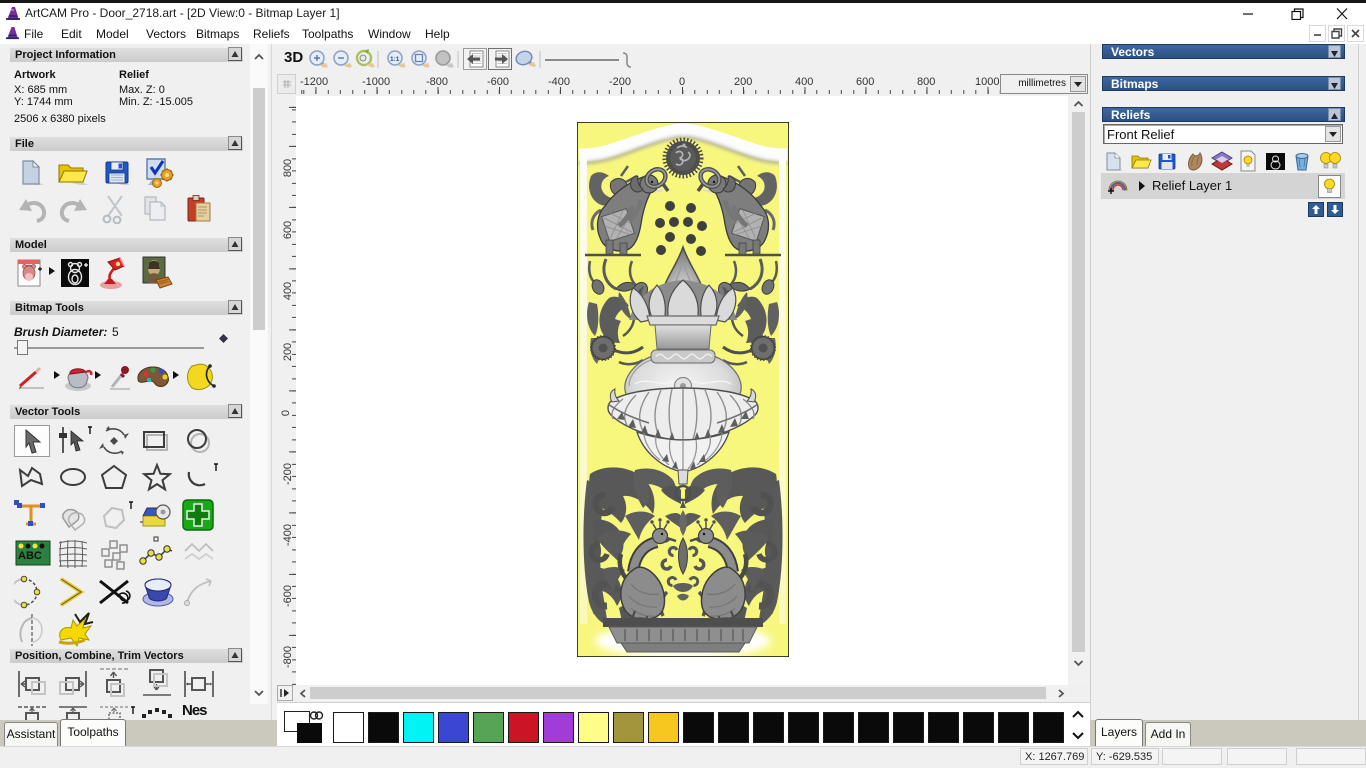 Image resolution: width=1366 pixels, height=768 pixels. I want to click on svg-text: ABC, so click(30, 556).